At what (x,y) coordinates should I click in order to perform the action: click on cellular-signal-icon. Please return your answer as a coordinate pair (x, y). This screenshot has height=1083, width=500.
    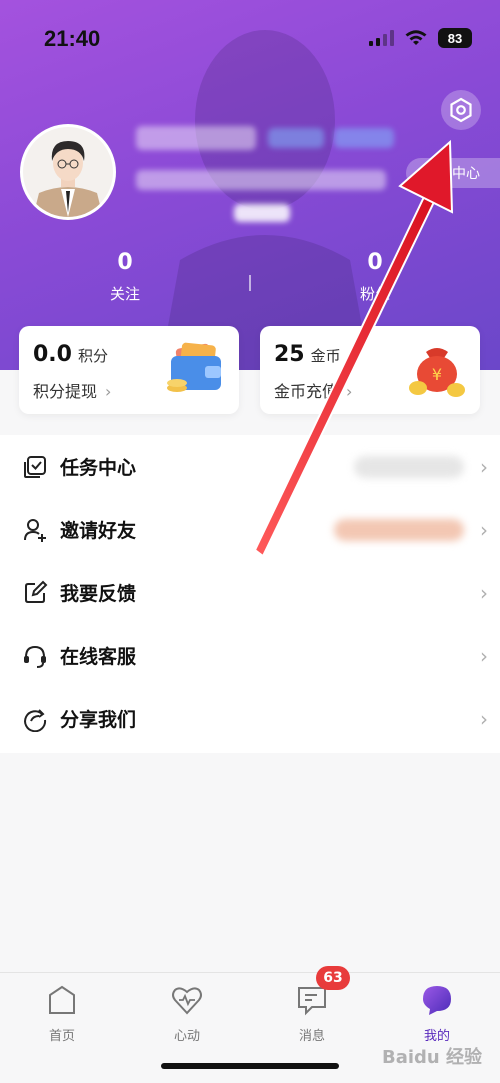
    Looking at the image, I should click on (381, 38).